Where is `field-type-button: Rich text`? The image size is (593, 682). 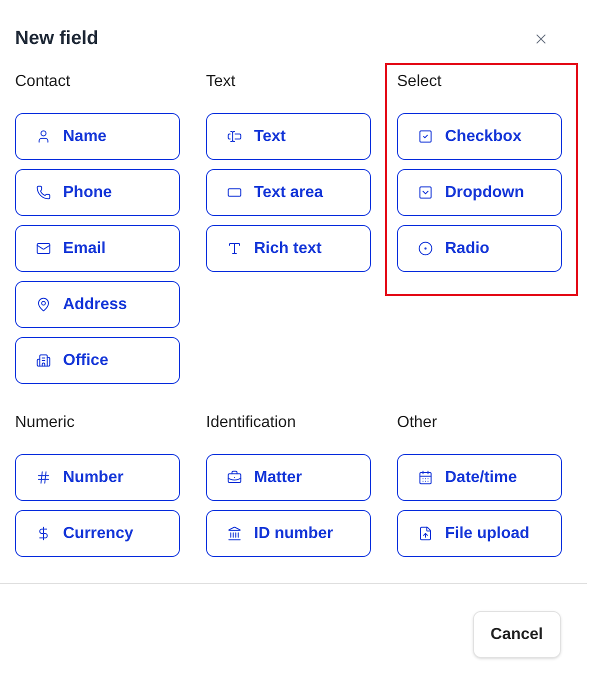 field-type-button: Rich text is located at coordinates (288, 248).